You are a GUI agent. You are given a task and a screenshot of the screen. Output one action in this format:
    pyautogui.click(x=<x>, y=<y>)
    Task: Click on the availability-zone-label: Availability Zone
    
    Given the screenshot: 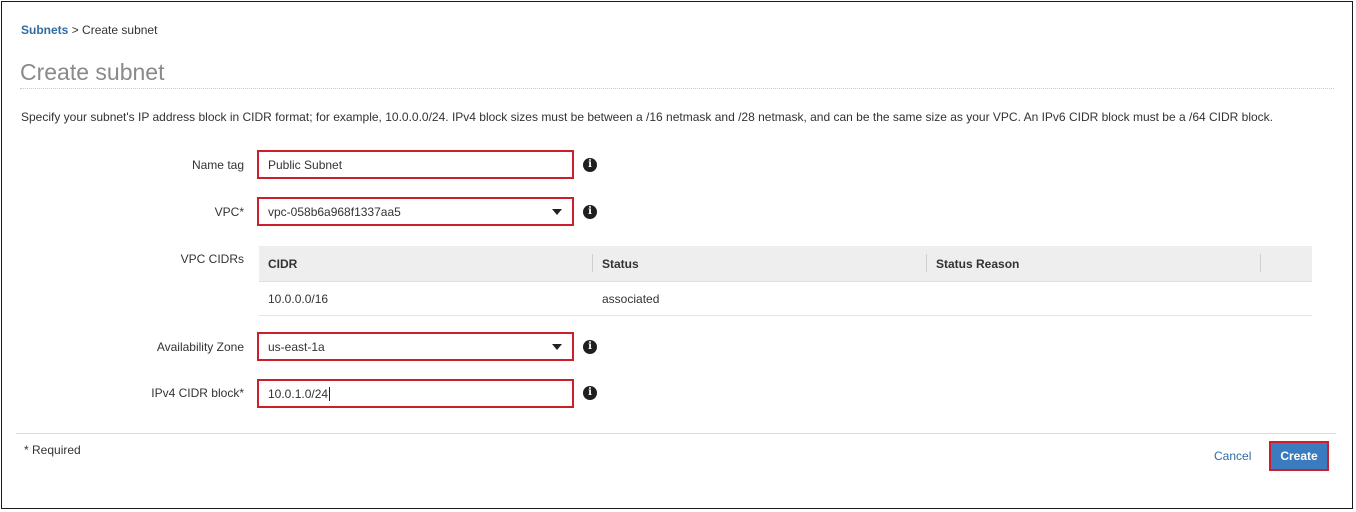 What is the action you would take?
    pyautogui.click(x=200, y=347)
    